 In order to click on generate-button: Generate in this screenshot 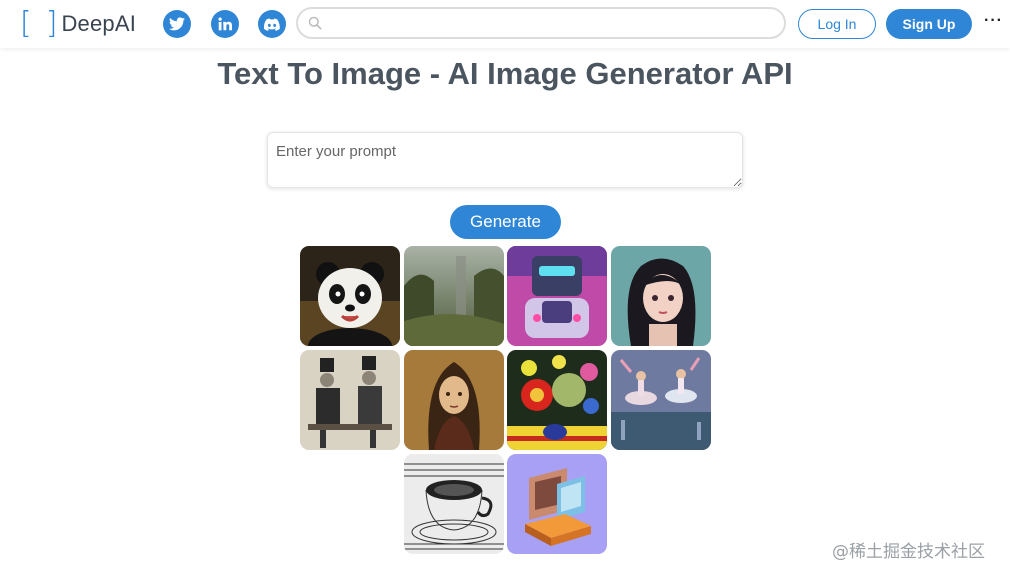, I will do `click(505, 222)`.